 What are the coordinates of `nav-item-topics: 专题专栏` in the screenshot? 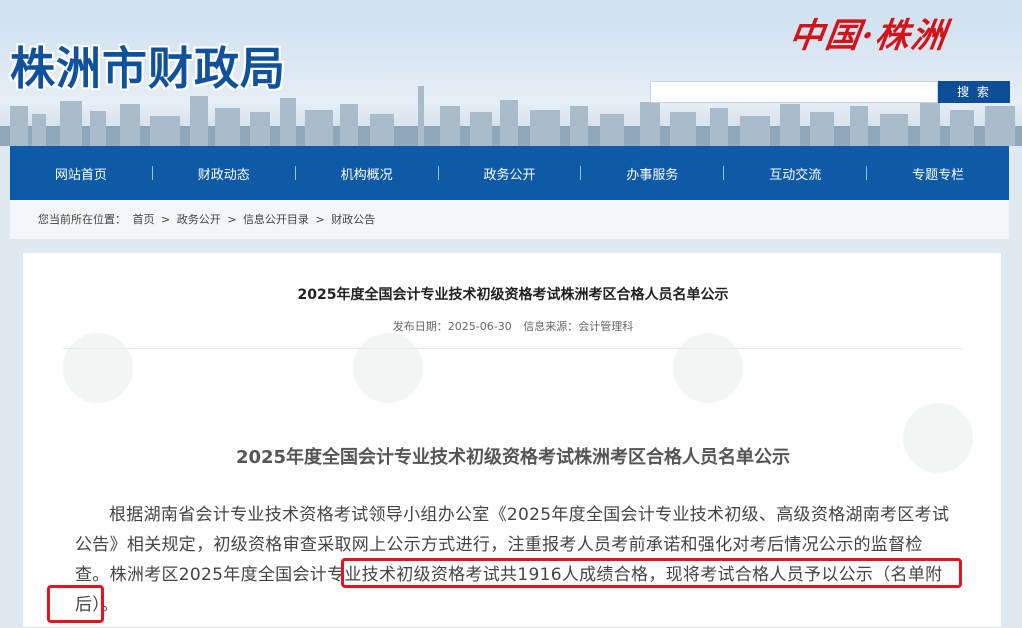 It's located at (938, 173).